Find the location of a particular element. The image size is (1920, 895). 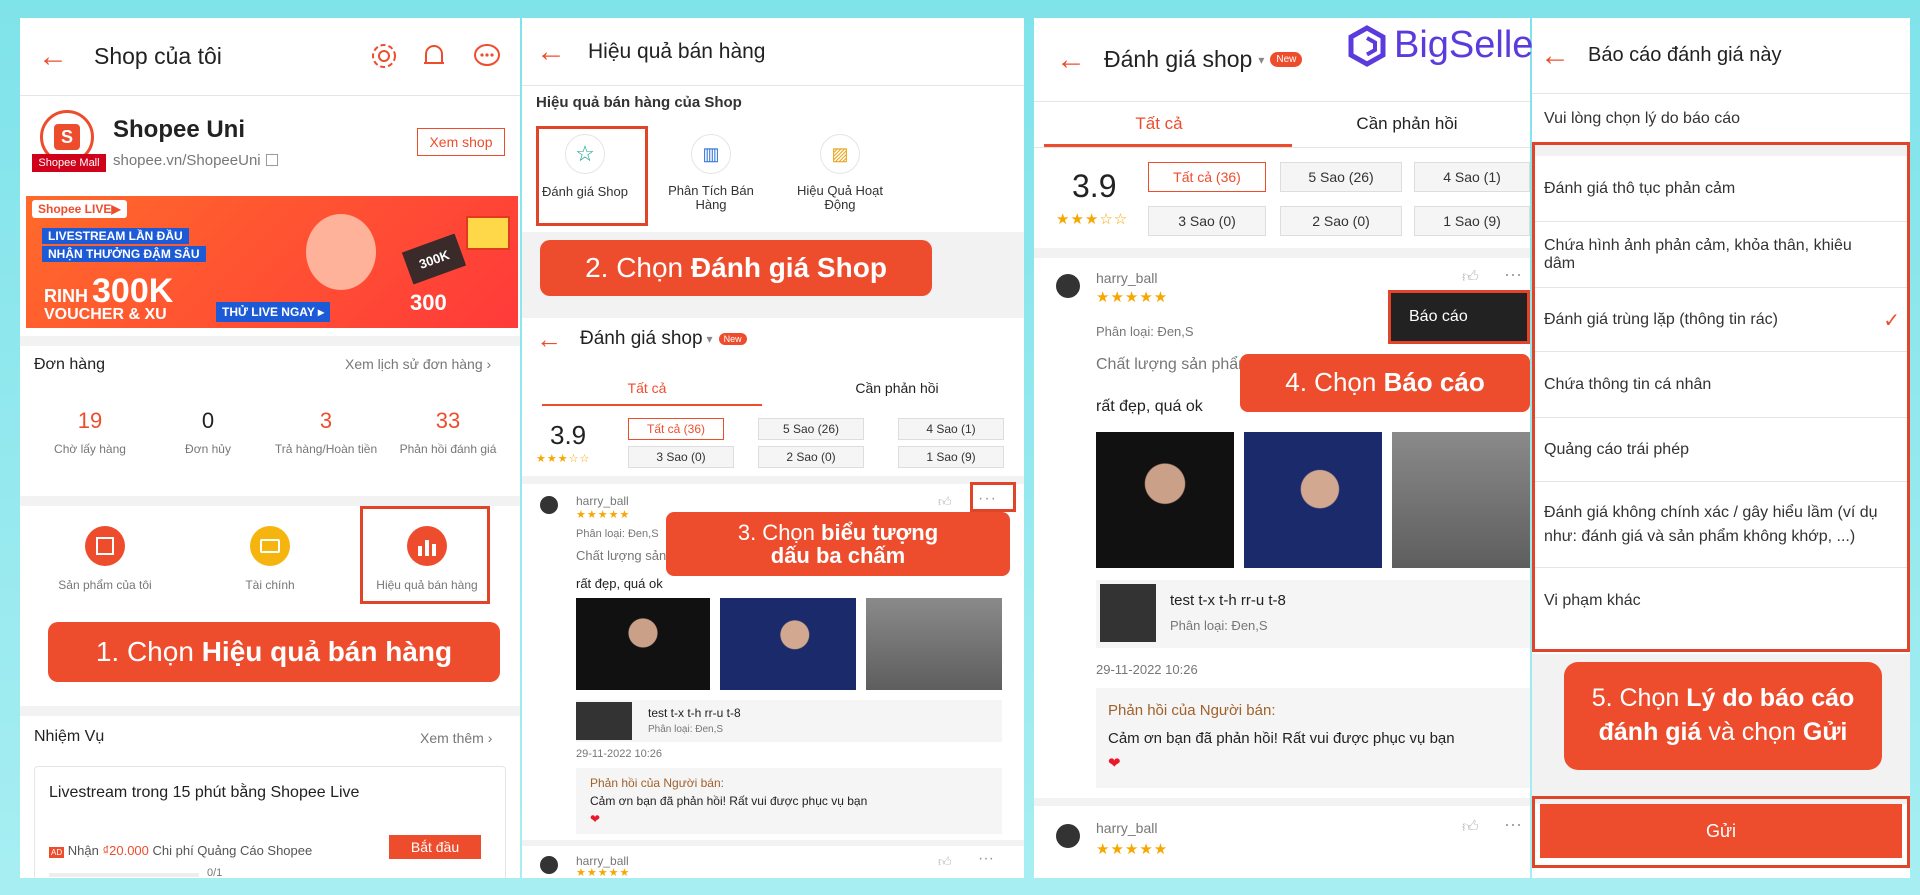

chevron-down-icon: ▾ is located at coordinates (1261, 59).